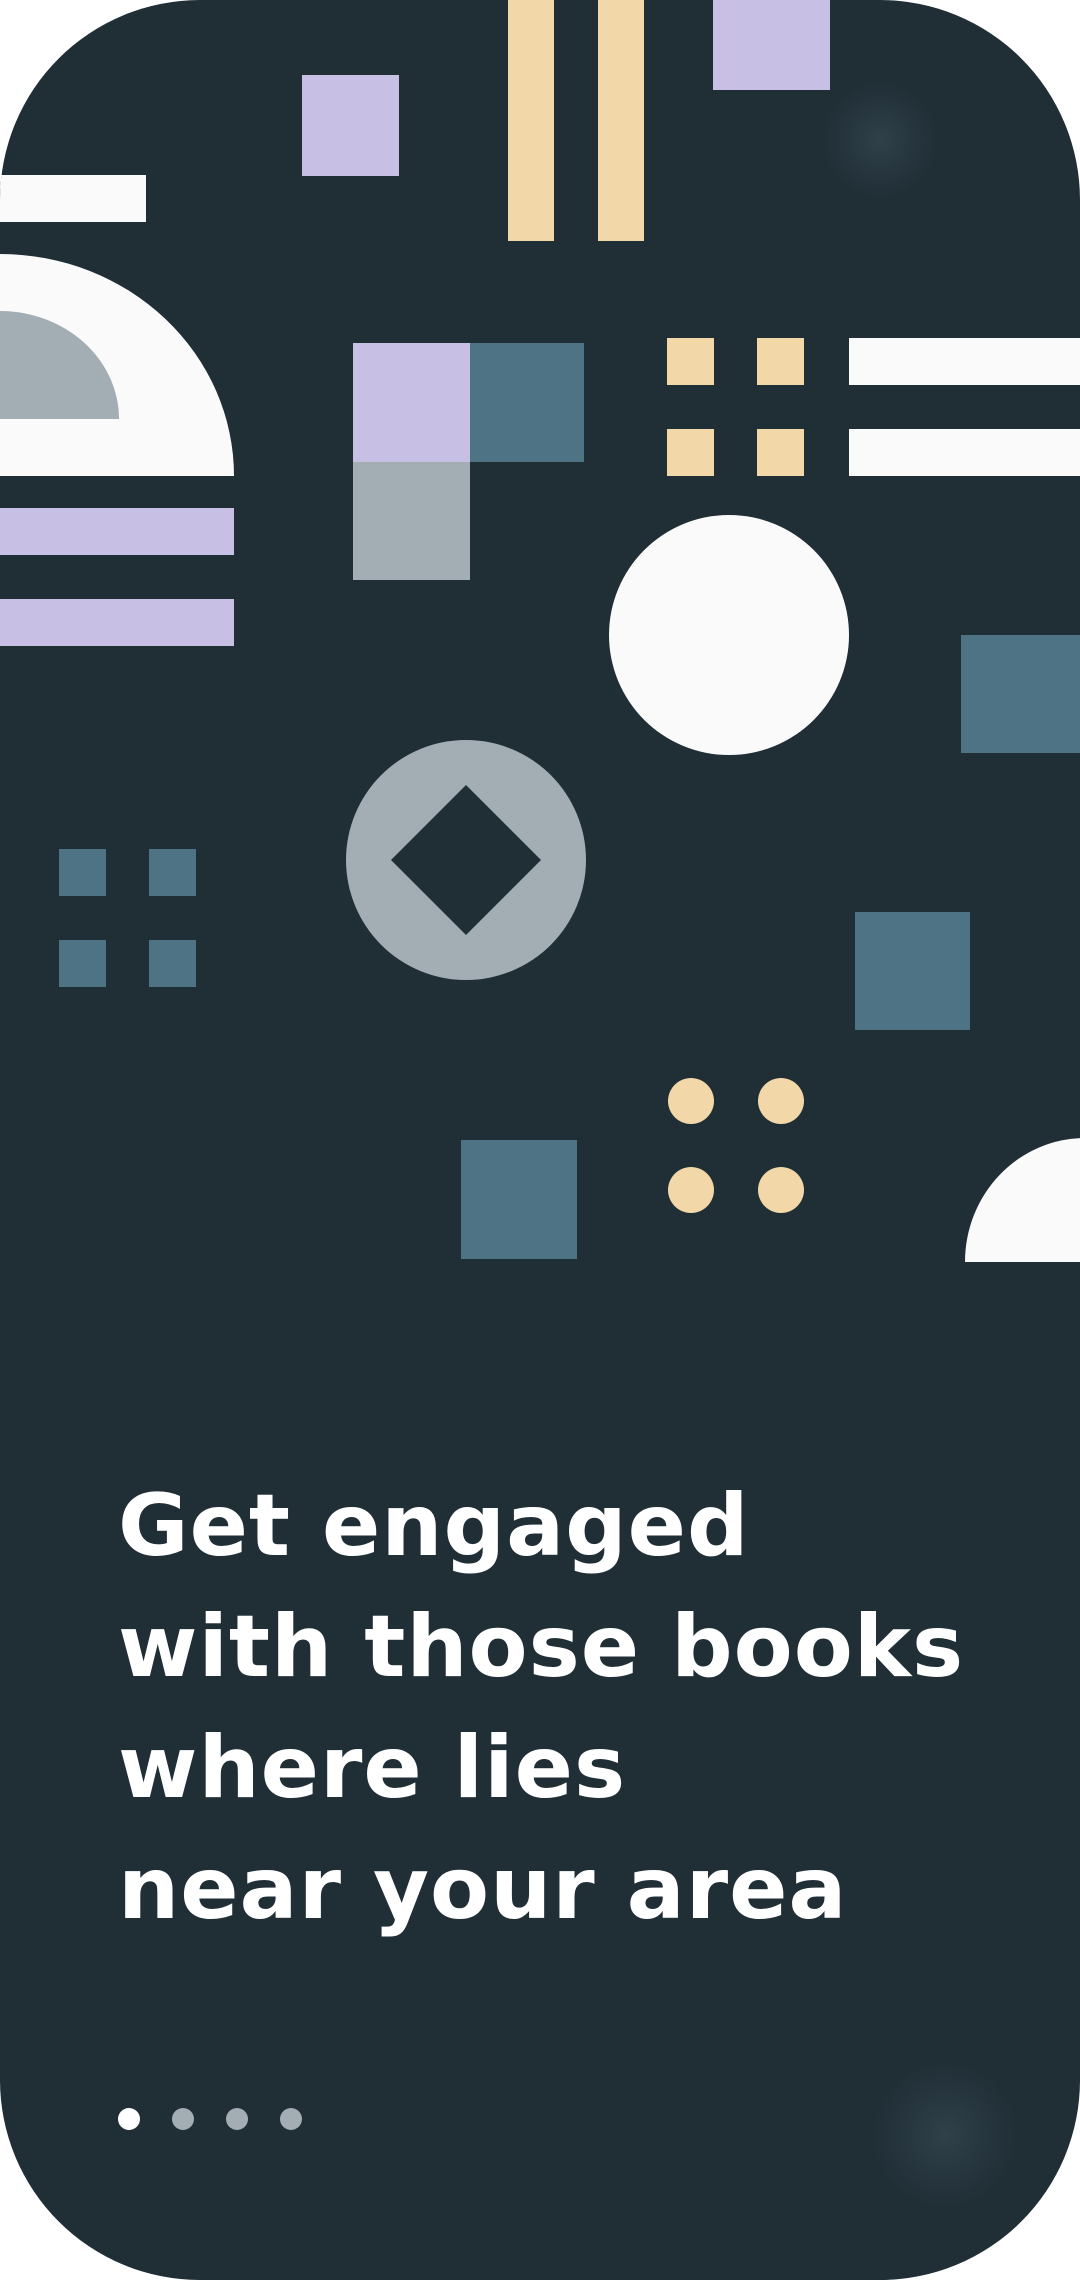 This screenshot has height=2280, width=1080. What do you see at coordinates (1020, 694) in the screenshot?
I see `teal-block-right-edge` at bounding box center [1020, 694].